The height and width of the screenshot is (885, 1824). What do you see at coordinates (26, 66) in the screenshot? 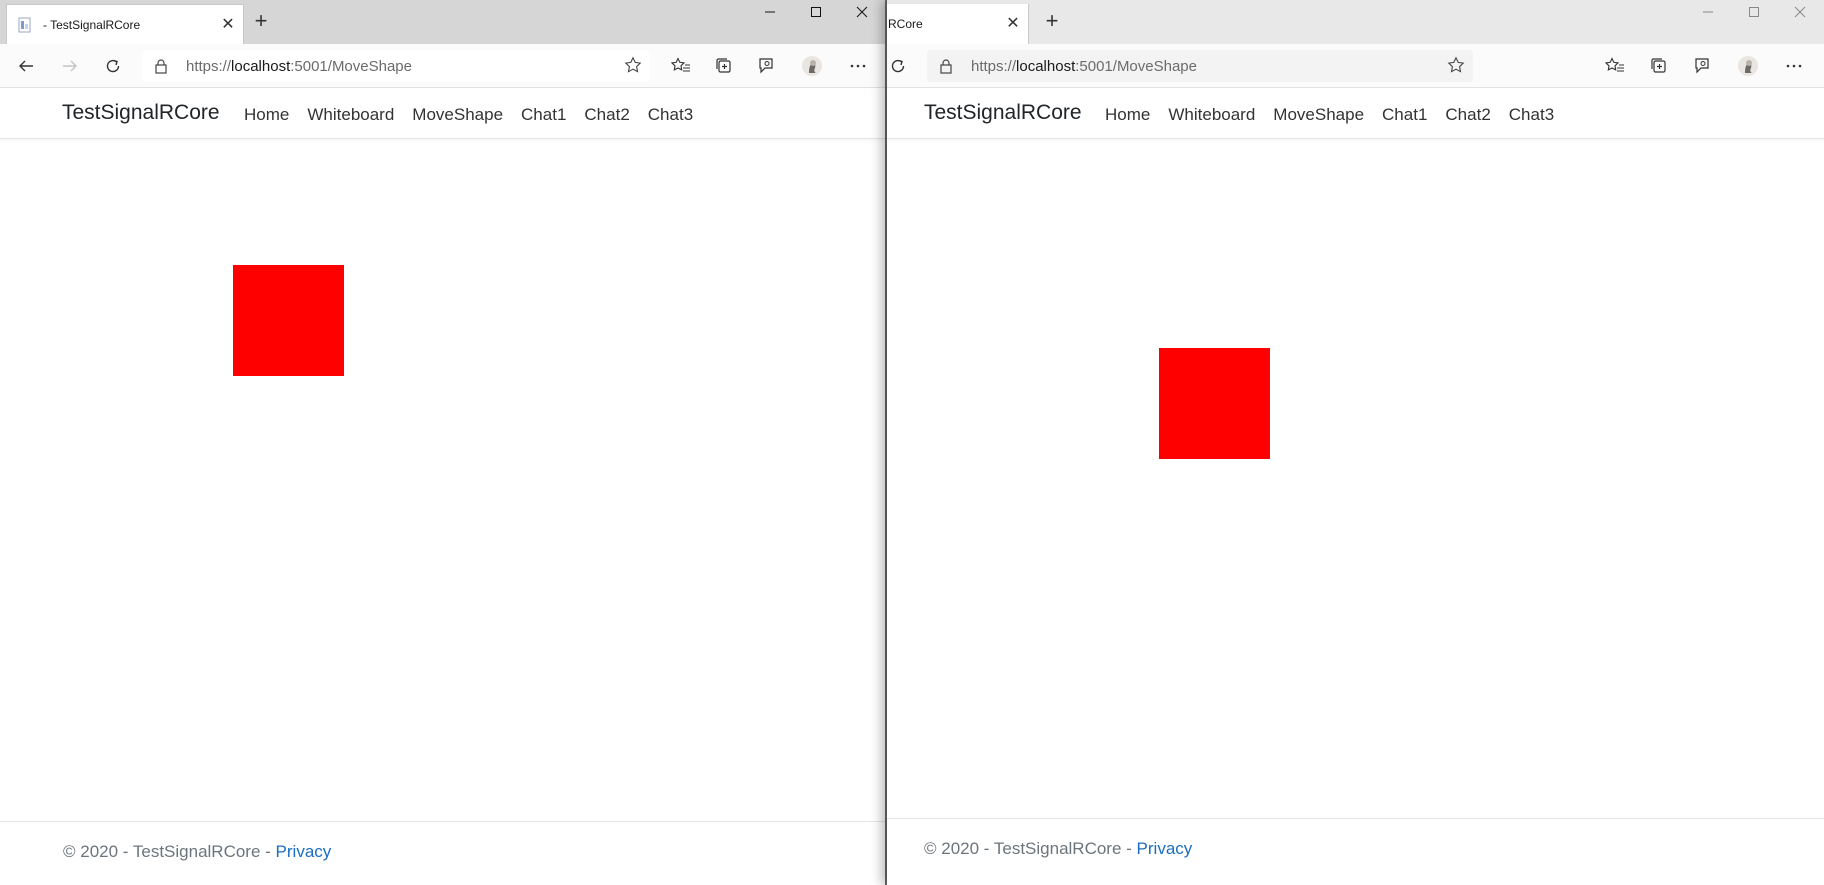
I see `back-arrow-icon` at bounding box center [26, 66].